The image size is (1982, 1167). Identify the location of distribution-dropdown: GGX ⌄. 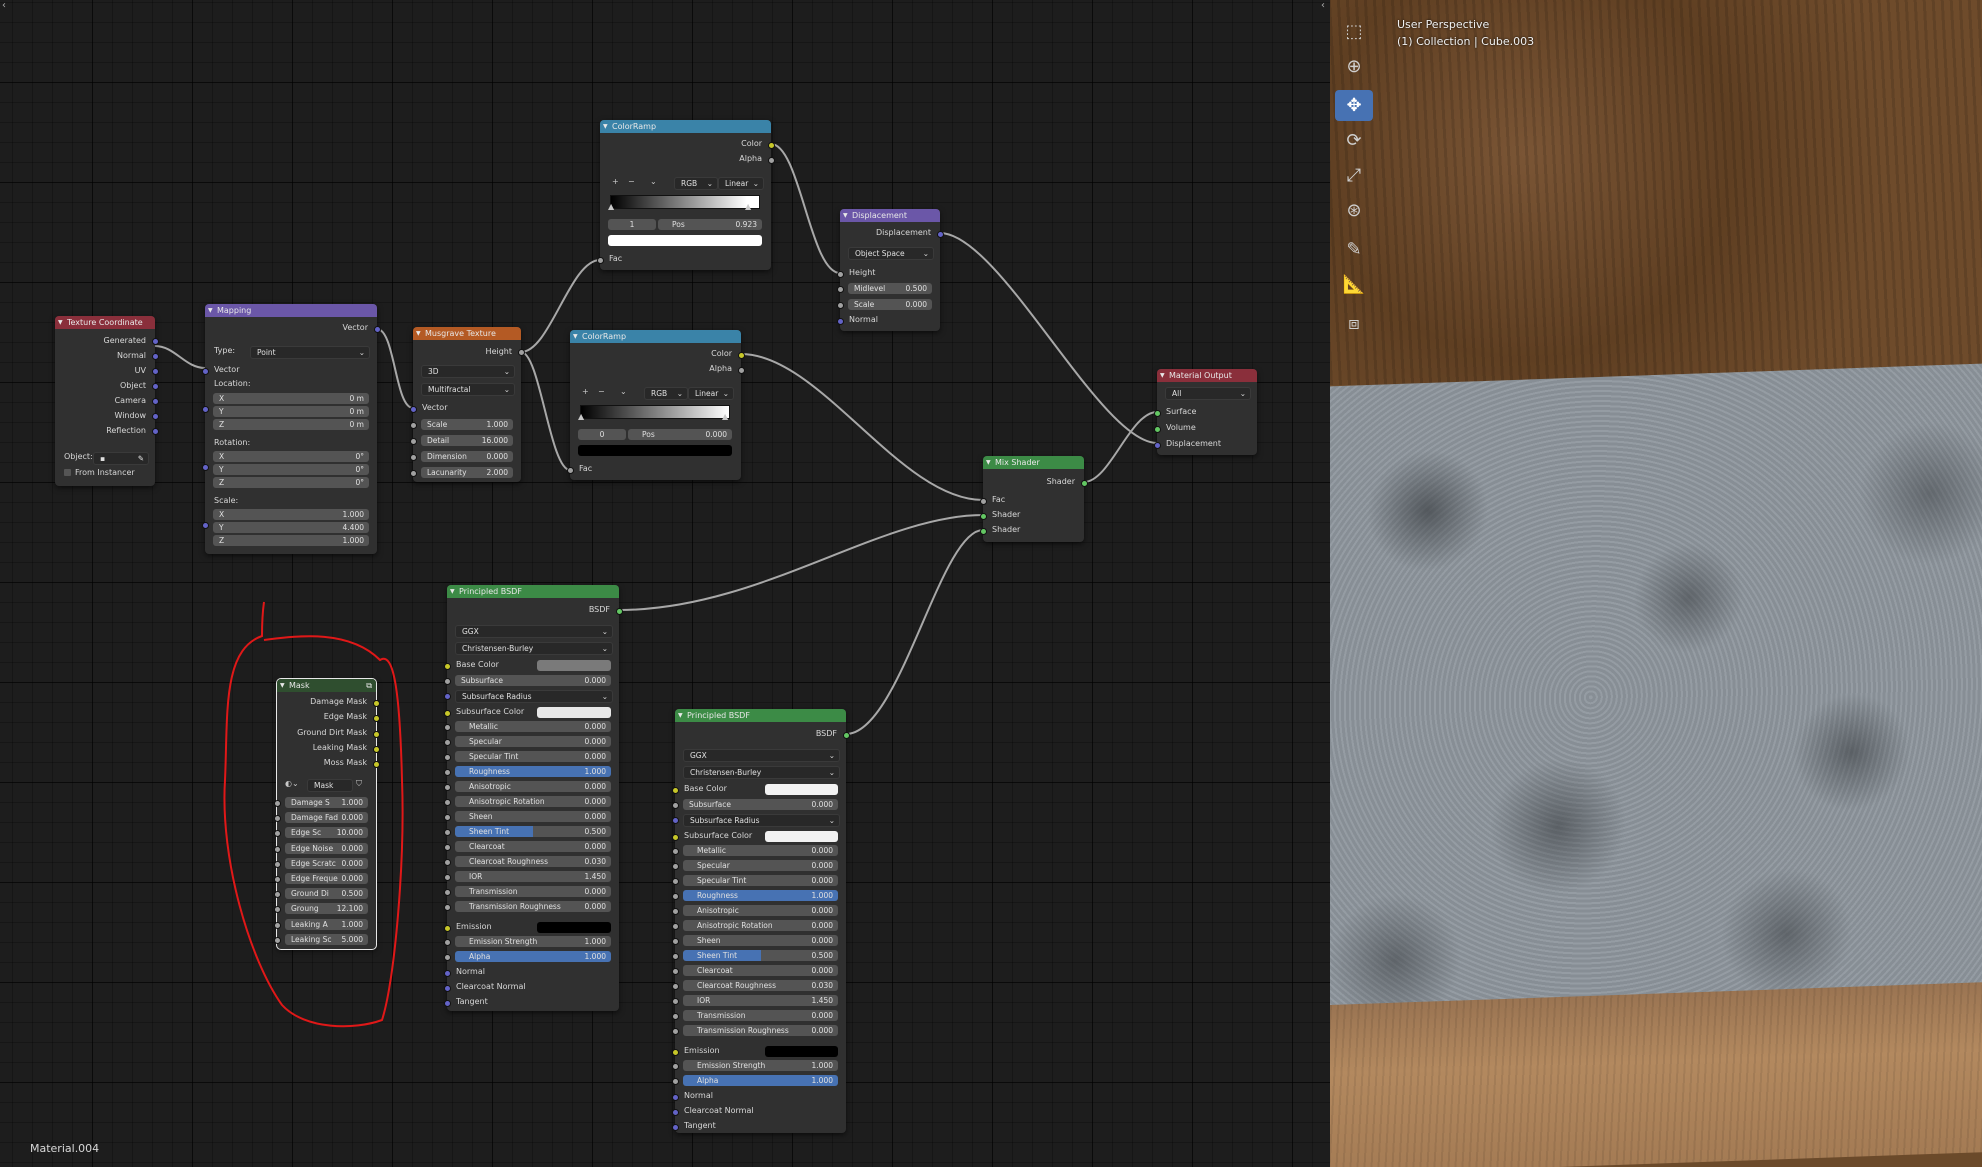
(534, 631).